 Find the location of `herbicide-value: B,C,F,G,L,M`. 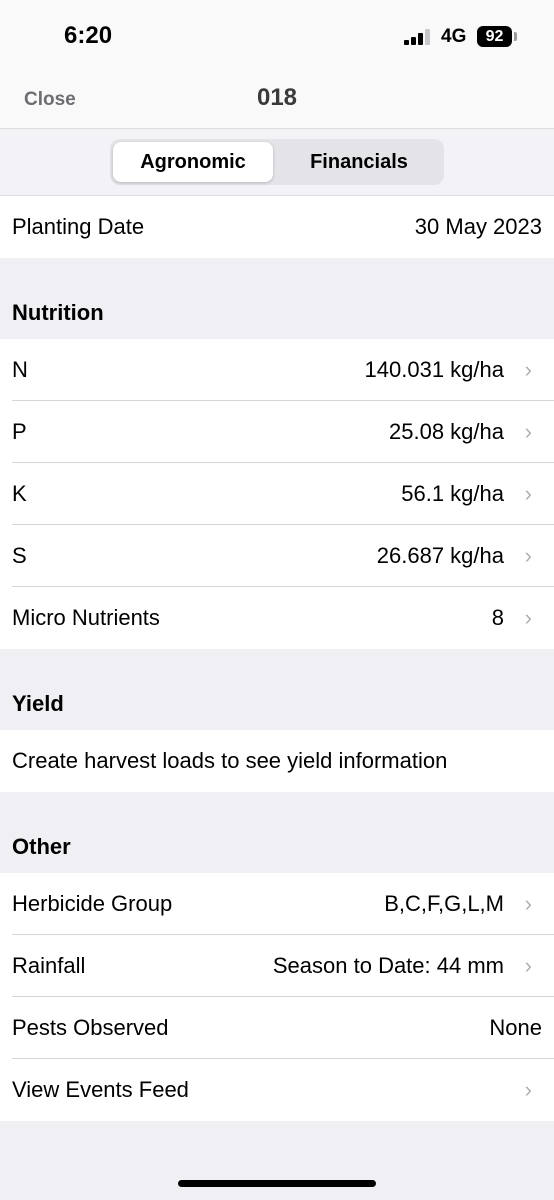

herbicide-value: B,C,F,G,L,M is located at coordinates (444, 903).